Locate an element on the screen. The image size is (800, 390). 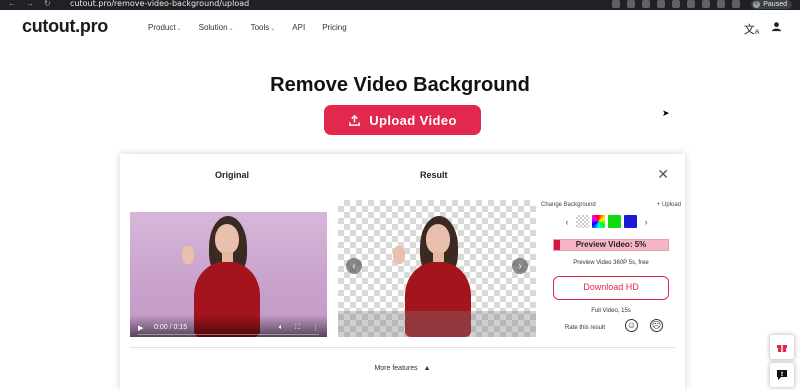
profile-status: Paused is located at coordinates (775, 4).